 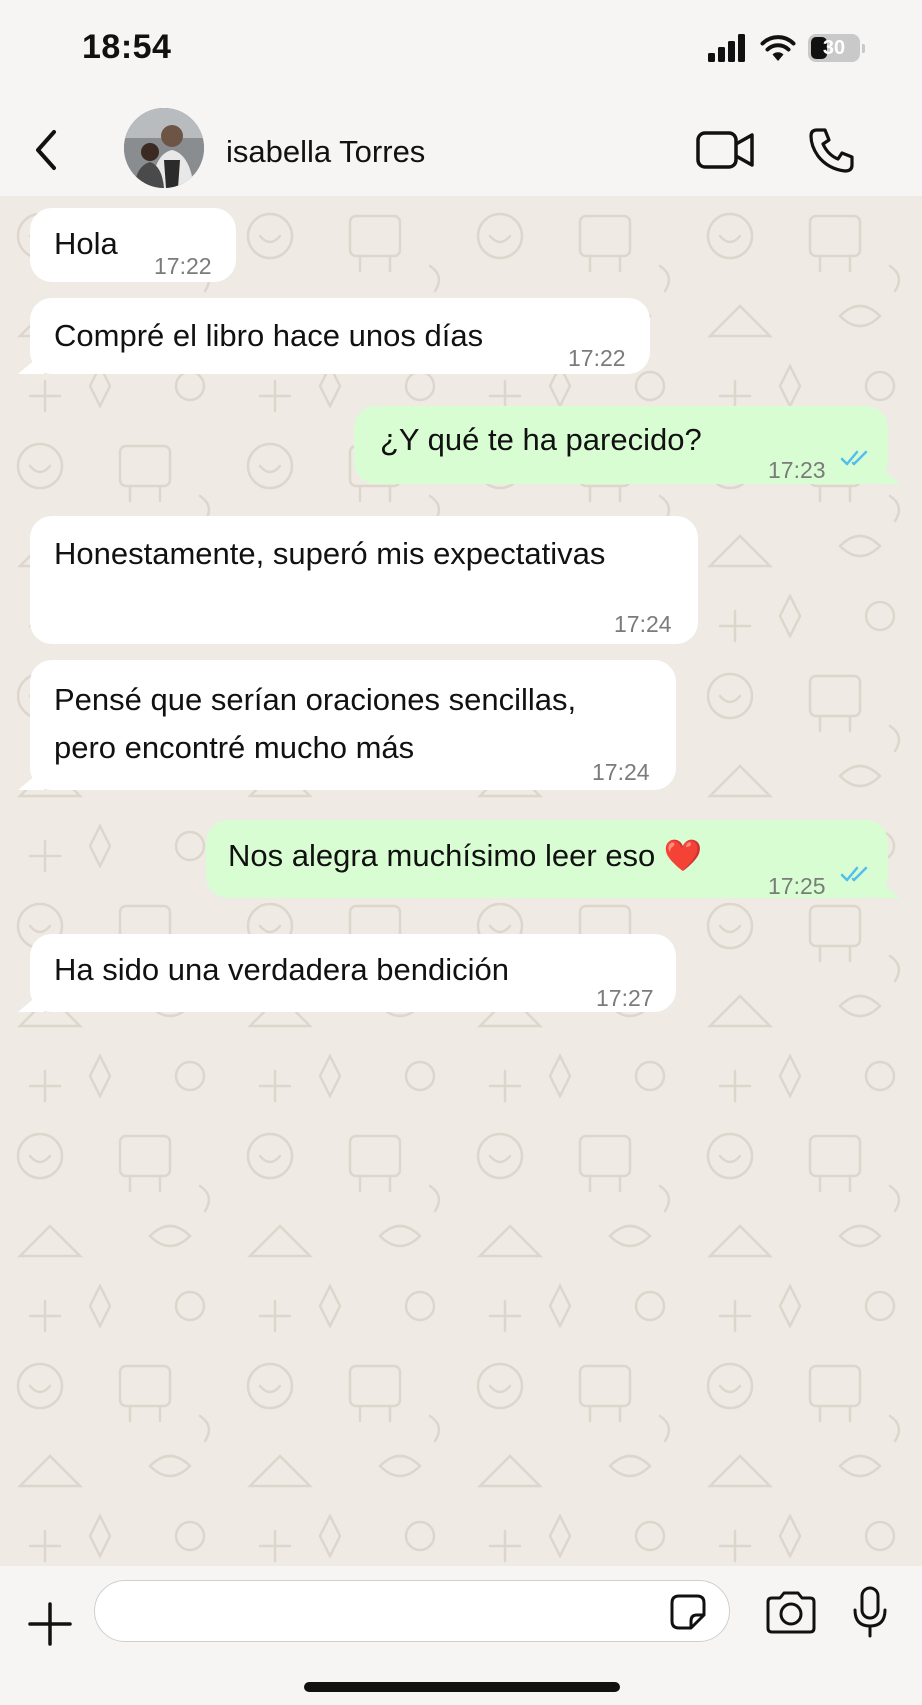 What do you see at coordinates (778, 48) in the screenshot?
I see `wifi-icon` at bounding box center [778, 48].